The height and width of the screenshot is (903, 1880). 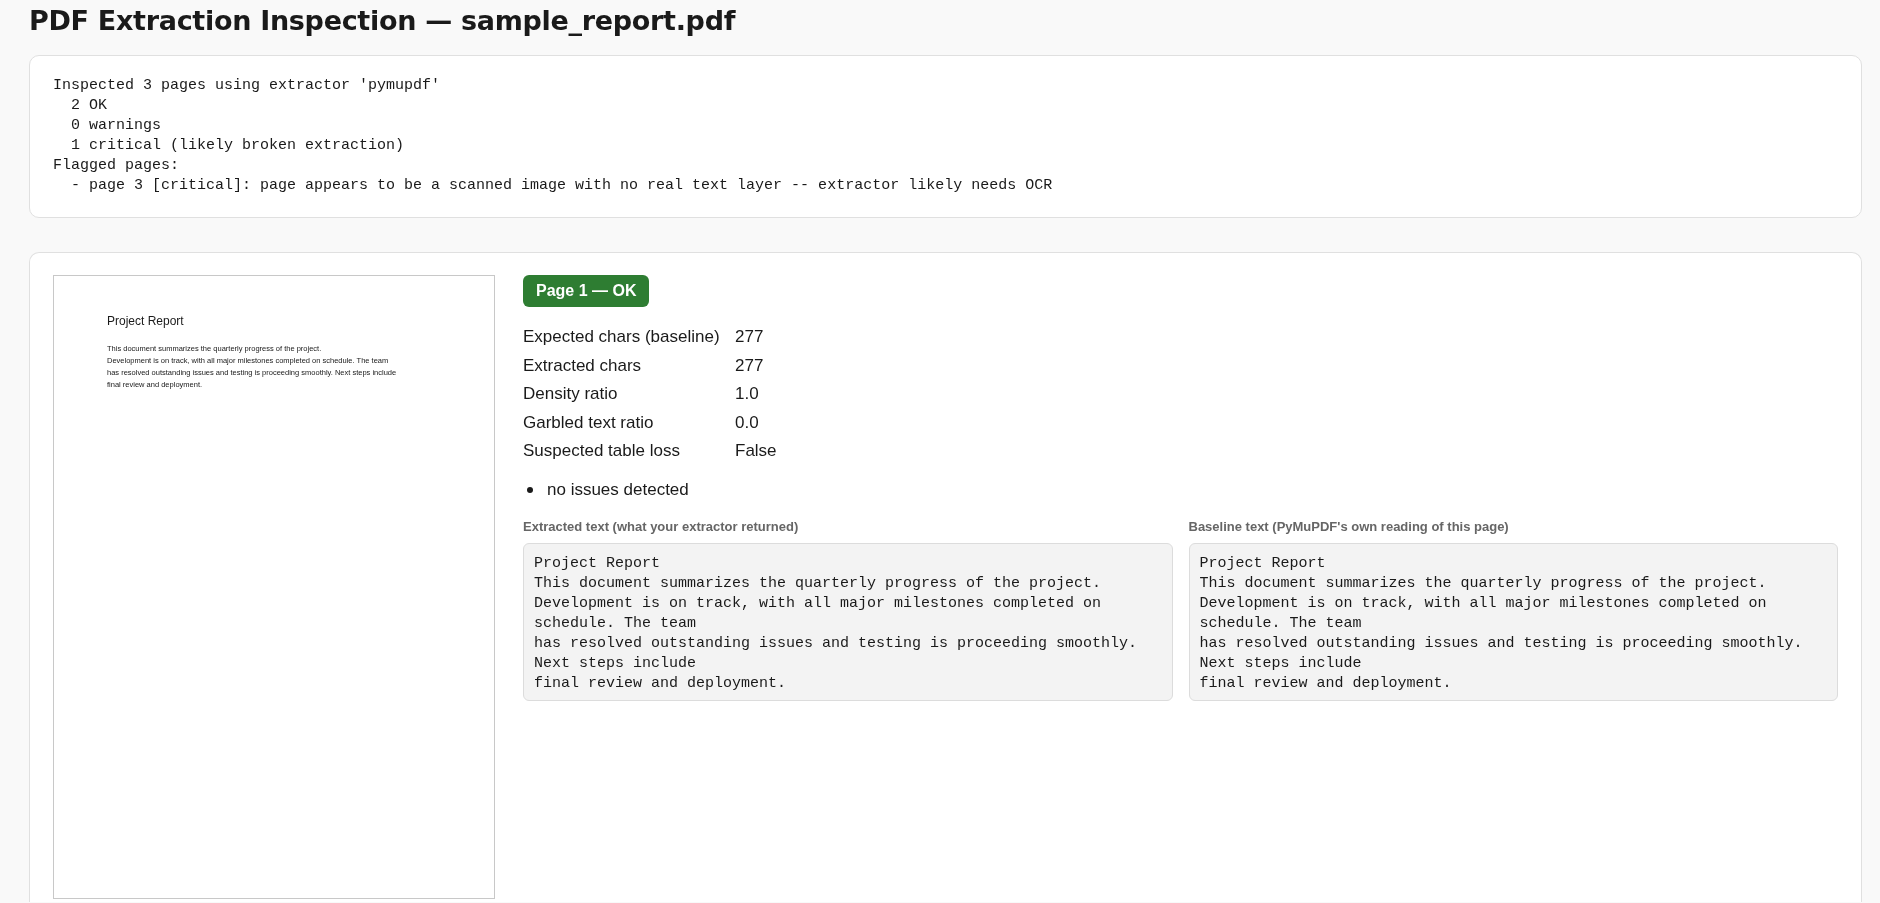 What do you see at coordinates (618, 490) in the screenshot?
I see `issue-text: no issues detected` at bounding box center [618, 490].